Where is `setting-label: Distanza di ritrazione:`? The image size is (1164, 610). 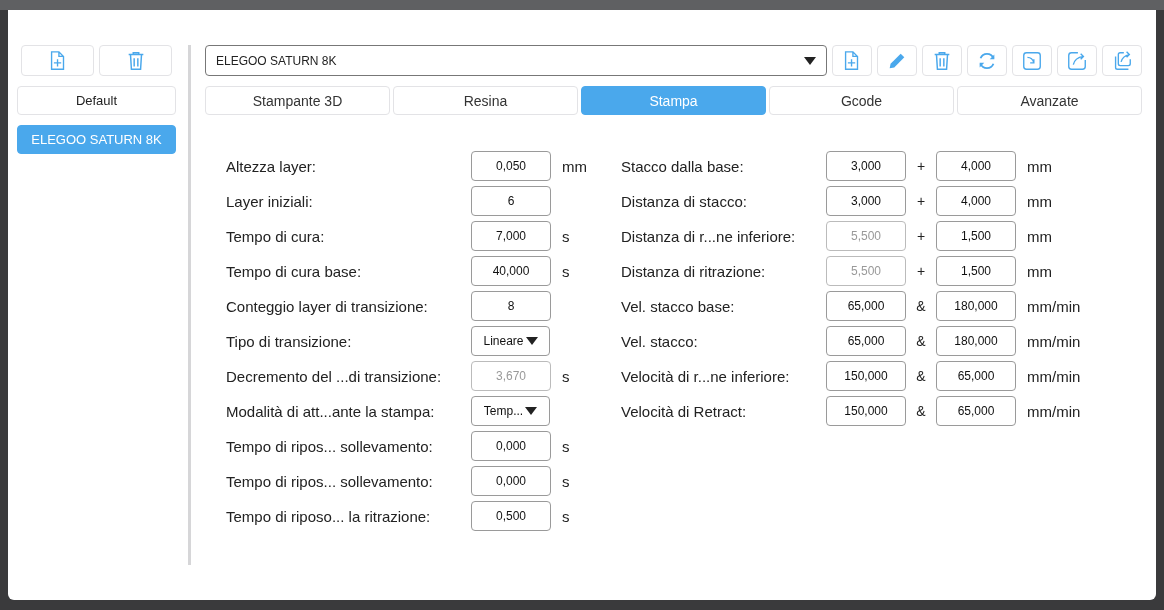 setting-label: Distanza di ritrazione: is located at coordinates (694, 271).